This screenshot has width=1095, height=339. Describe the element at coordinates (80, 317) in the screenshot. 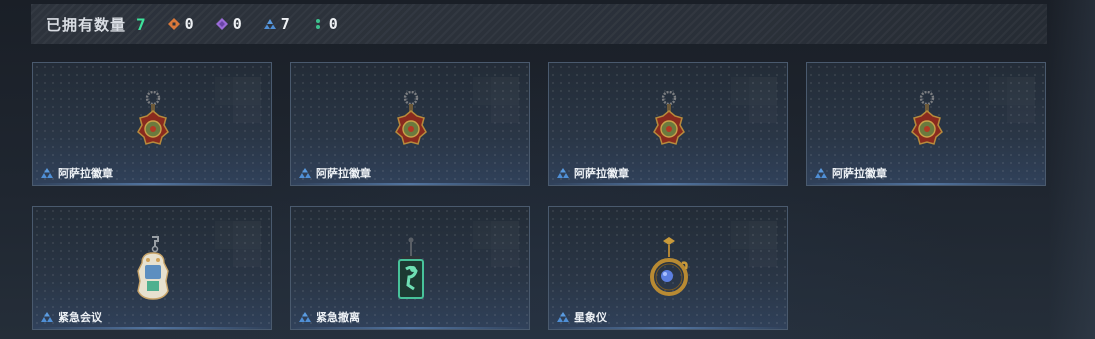

I see `item-name: 紧急会议` at that location.